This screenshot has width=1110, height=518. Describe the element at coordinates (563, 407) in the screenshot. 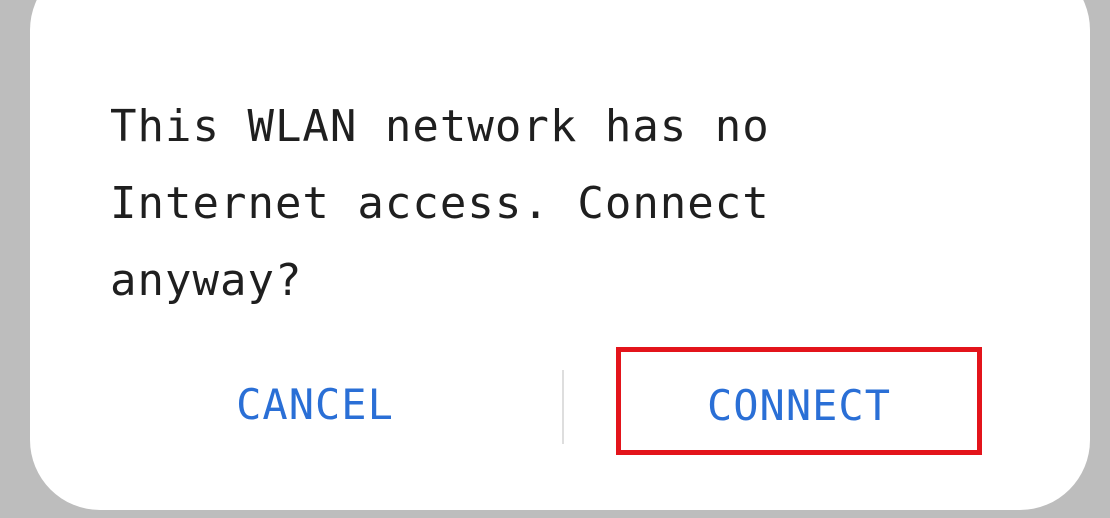

I see `button-divider` at that location.